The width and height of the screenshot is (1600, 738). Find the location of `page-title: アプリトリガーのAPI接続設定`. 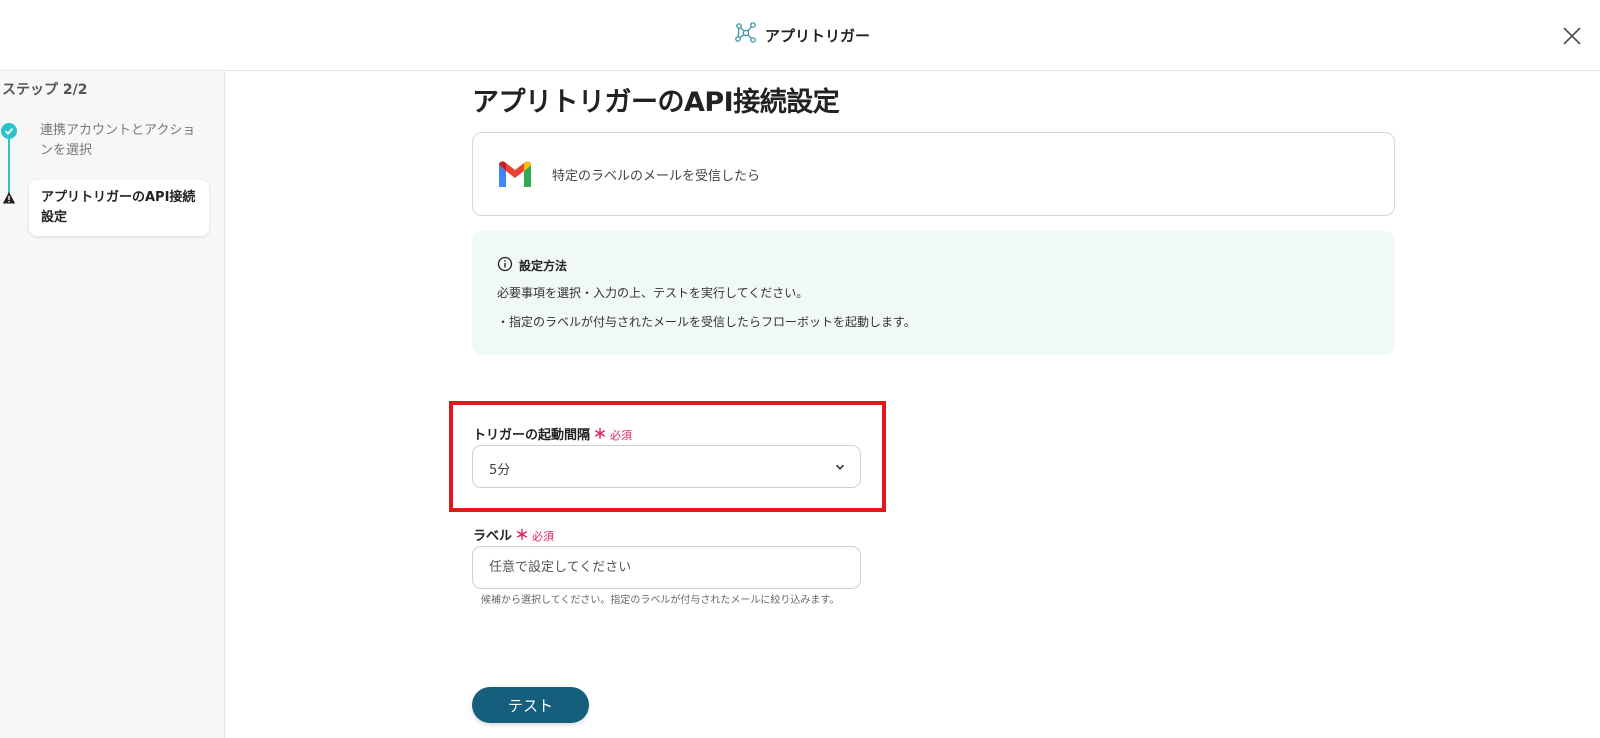

page-title: アプリトリガーのAPI接続設定 is located at coordinates (656, 102).